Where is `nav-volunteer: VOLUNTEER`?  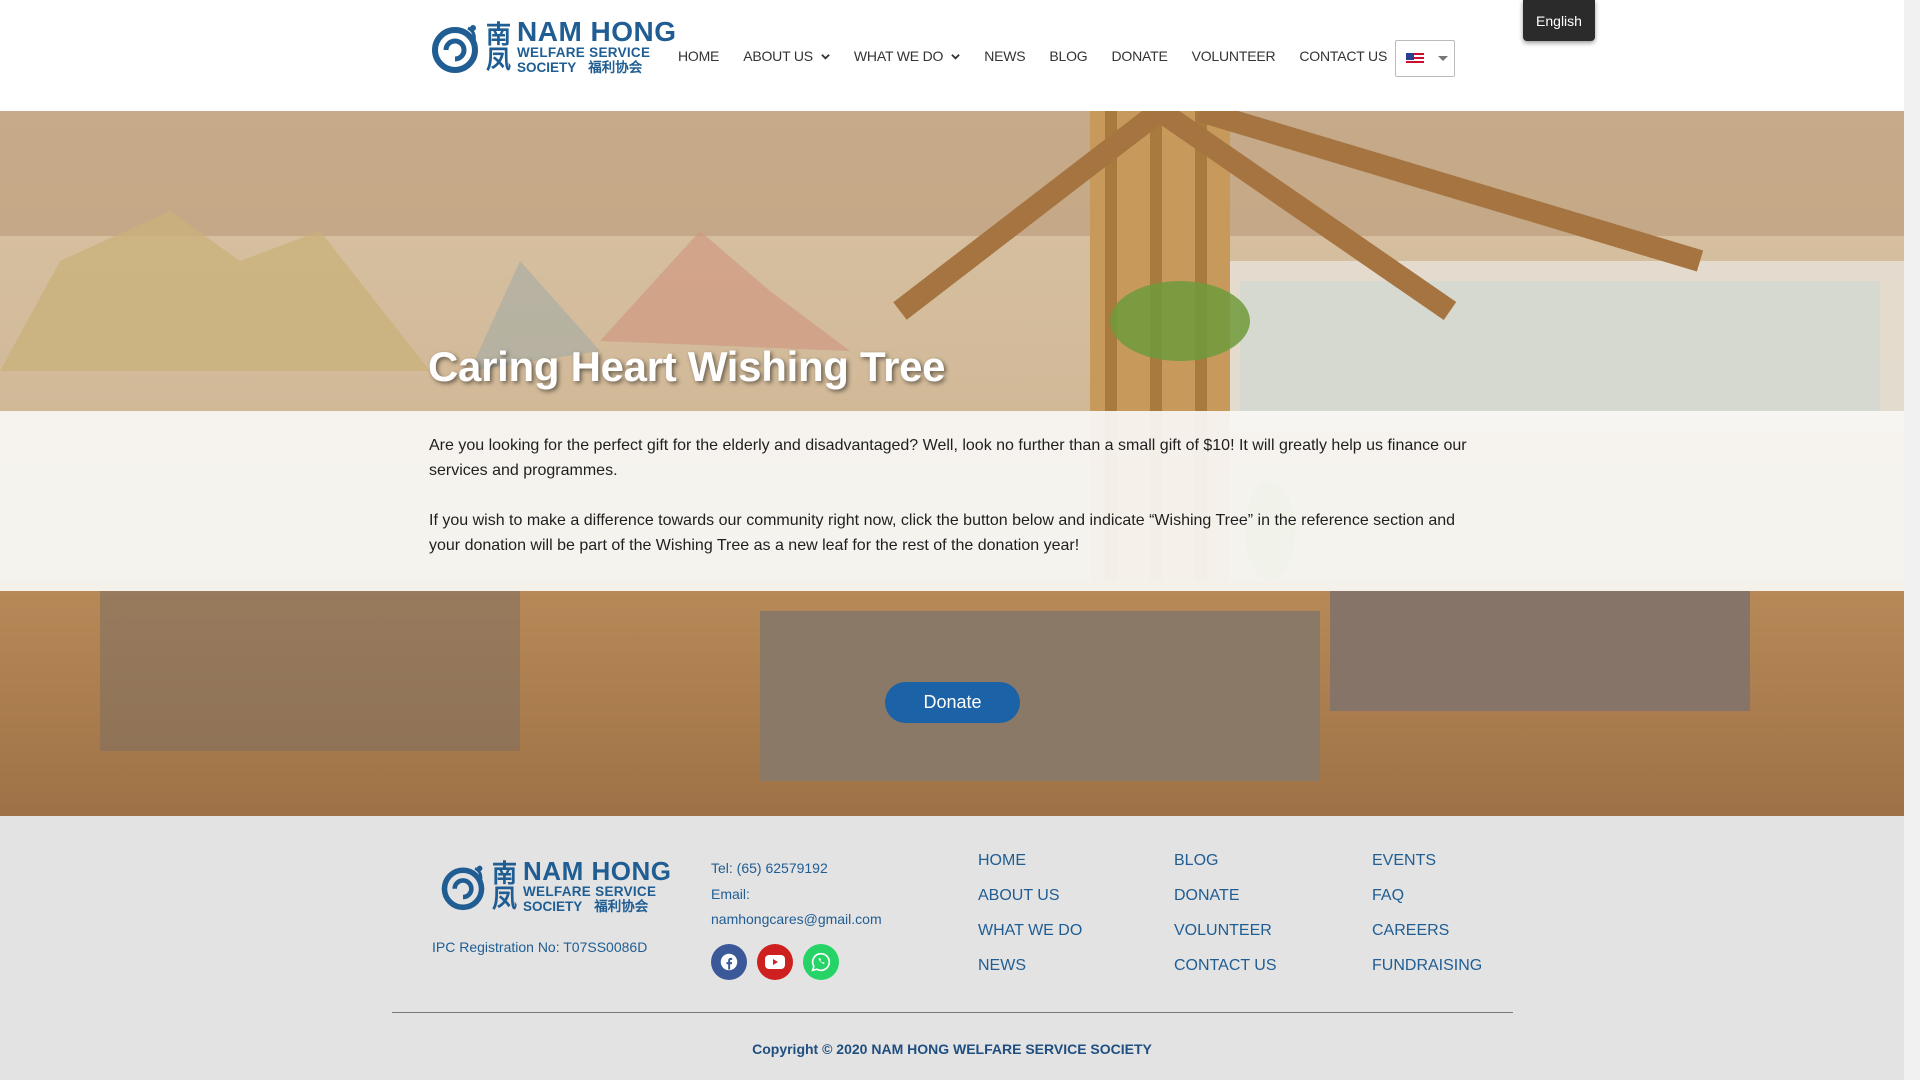
nav-volunteer: VOLUNTEER is located at coordinates (1234, 56).